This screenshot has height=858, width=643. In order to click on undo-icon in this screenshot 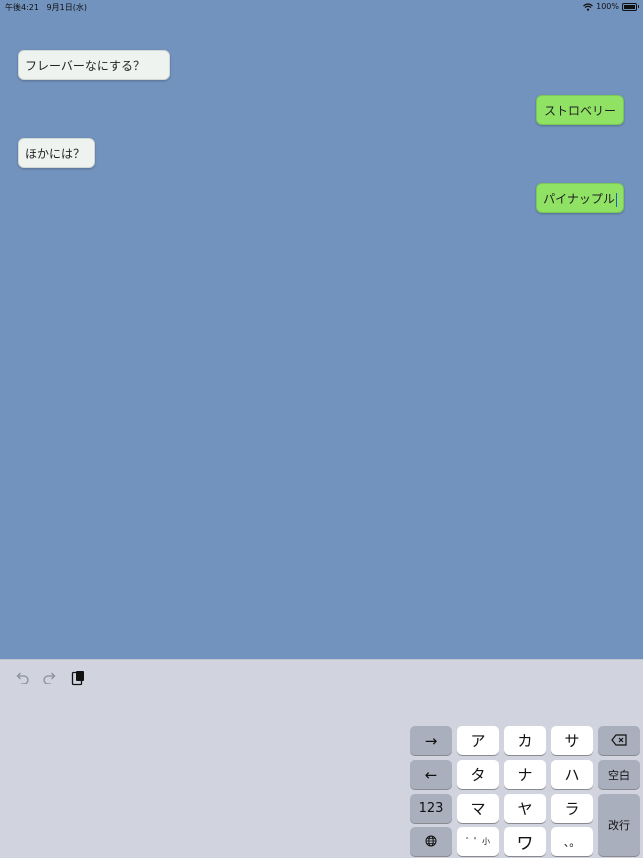, I will do `click(22, 678)`.